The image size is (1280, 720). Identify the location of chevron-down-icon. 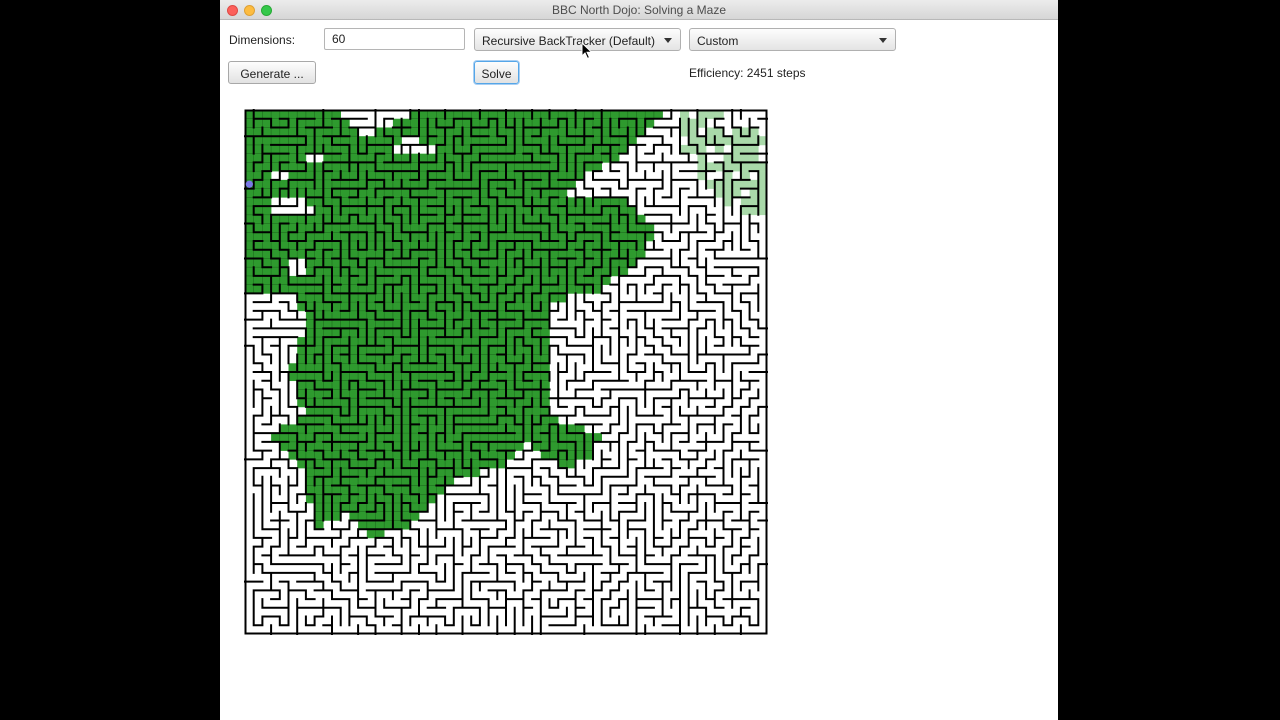
(668, 40).